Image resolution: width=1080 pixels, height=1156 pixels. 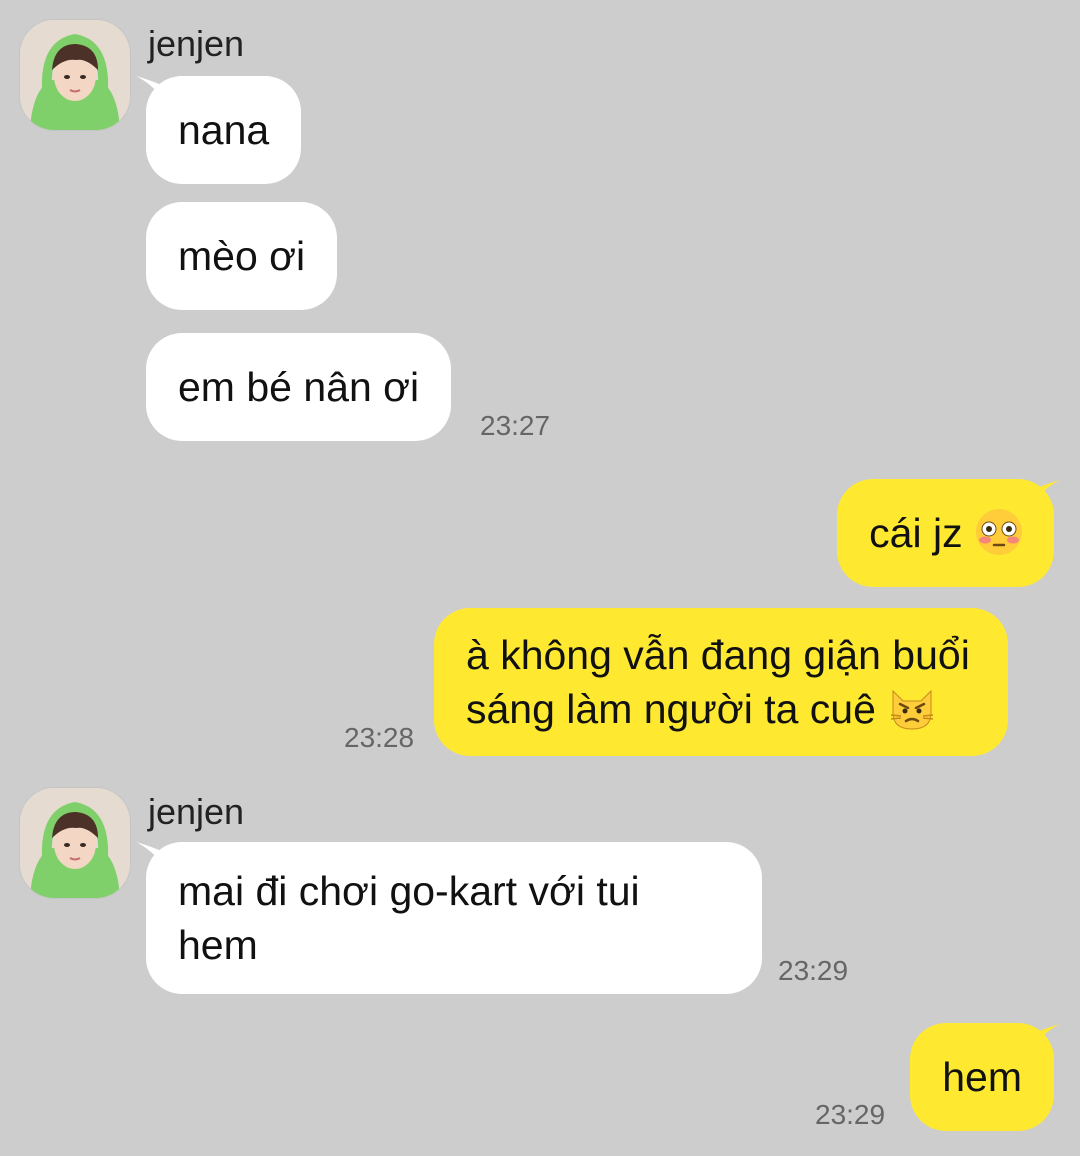 I want to click on message-text-line: sáng làm người ta cuê, so click(x=718, y=709).